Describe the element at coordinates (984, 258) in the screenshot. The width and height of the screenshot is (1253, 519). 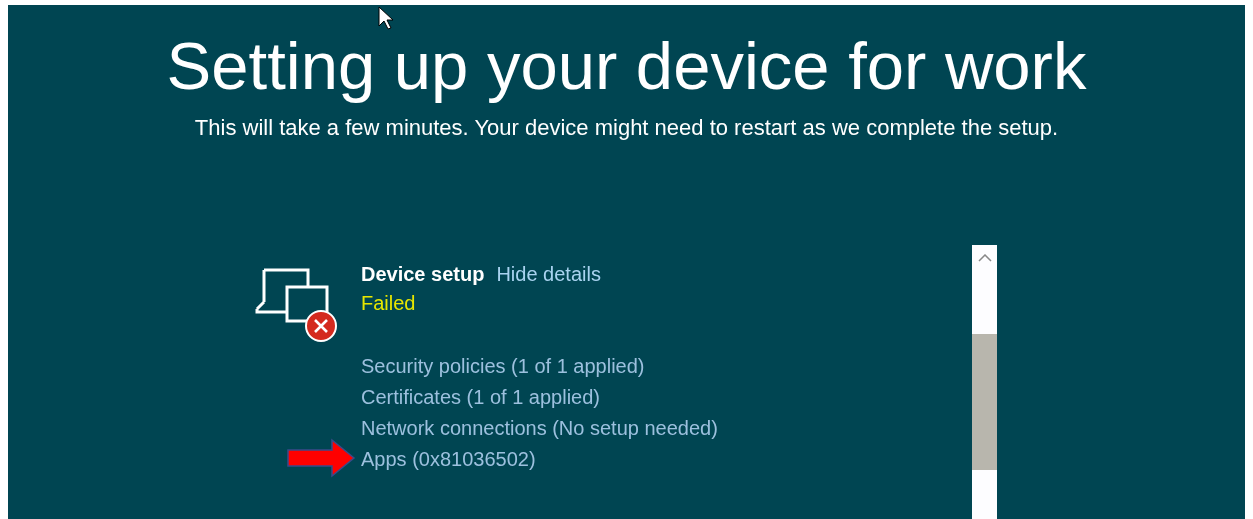
I see `scroll-up-icon` at that location.